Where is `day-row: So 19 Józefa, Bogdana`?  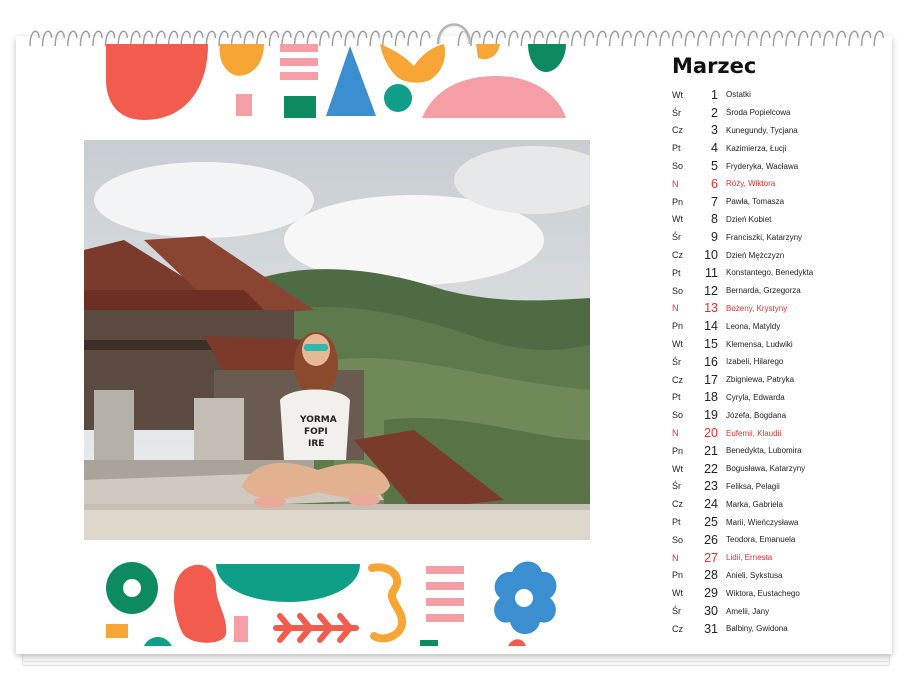 day-row: So 19 Józefa, Bogdana is located at coordinates (777, 415).